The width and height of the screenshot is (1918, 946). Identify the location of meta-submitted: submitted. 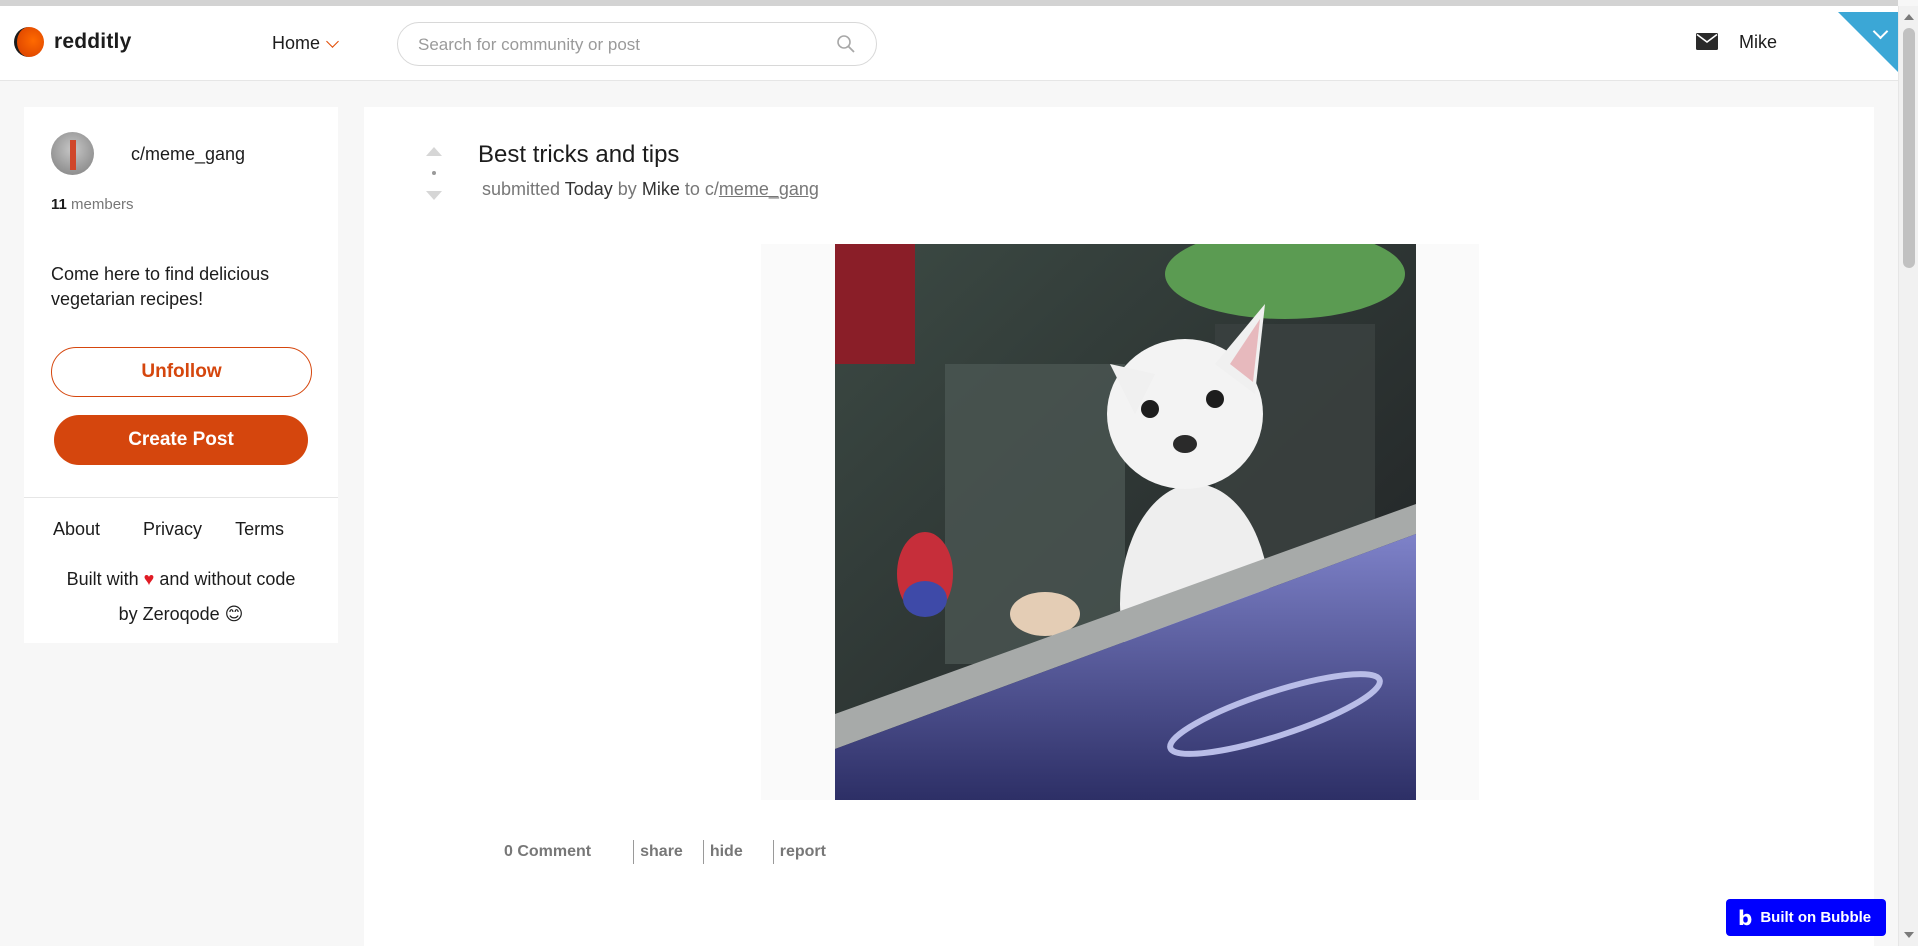
(521, 189).